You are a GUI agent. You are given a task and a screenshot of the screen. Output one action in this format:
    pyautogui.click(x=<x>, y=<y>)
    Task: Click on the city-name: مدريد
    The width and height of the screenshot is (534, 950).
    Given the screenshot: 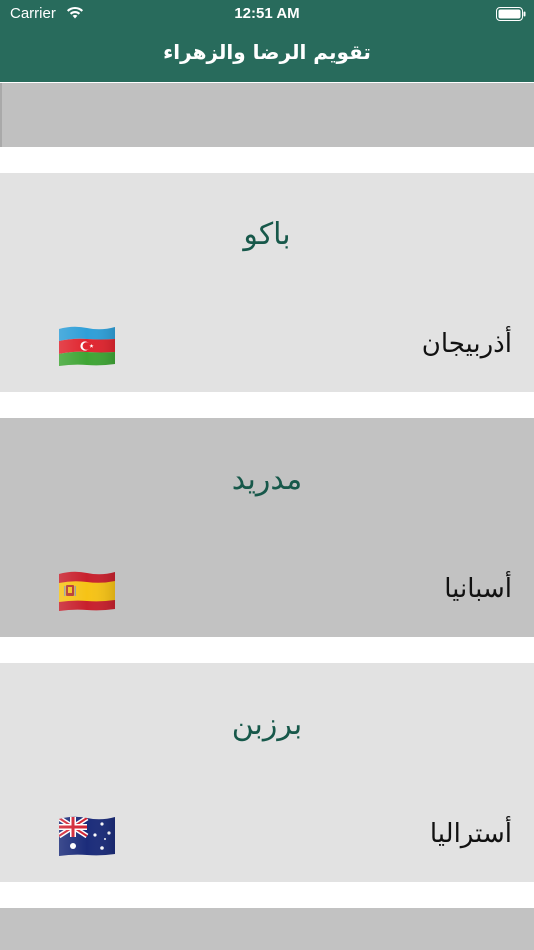 What is the action you would take?
    pyautogui.click(x=267, y=479)
    